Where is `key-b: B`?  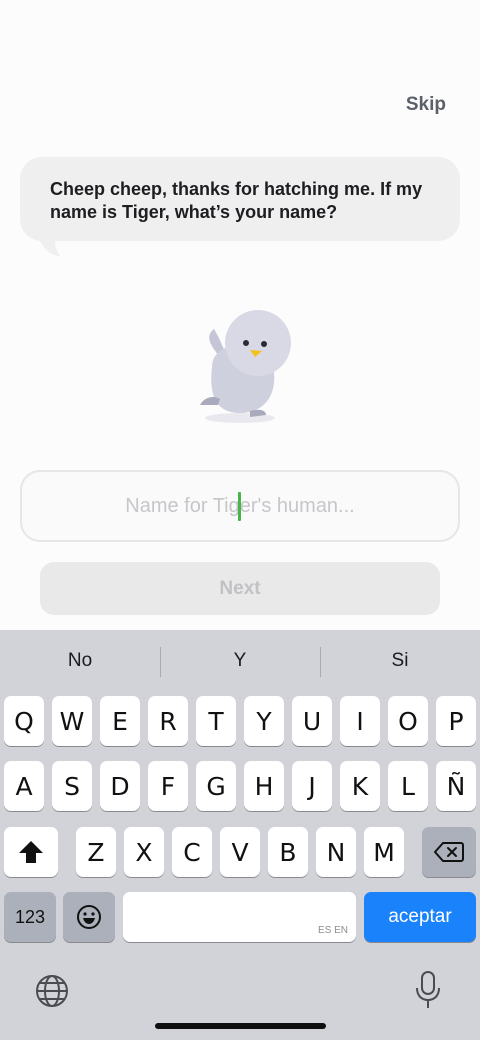
key-b: B is located at coordinates (288, 852).